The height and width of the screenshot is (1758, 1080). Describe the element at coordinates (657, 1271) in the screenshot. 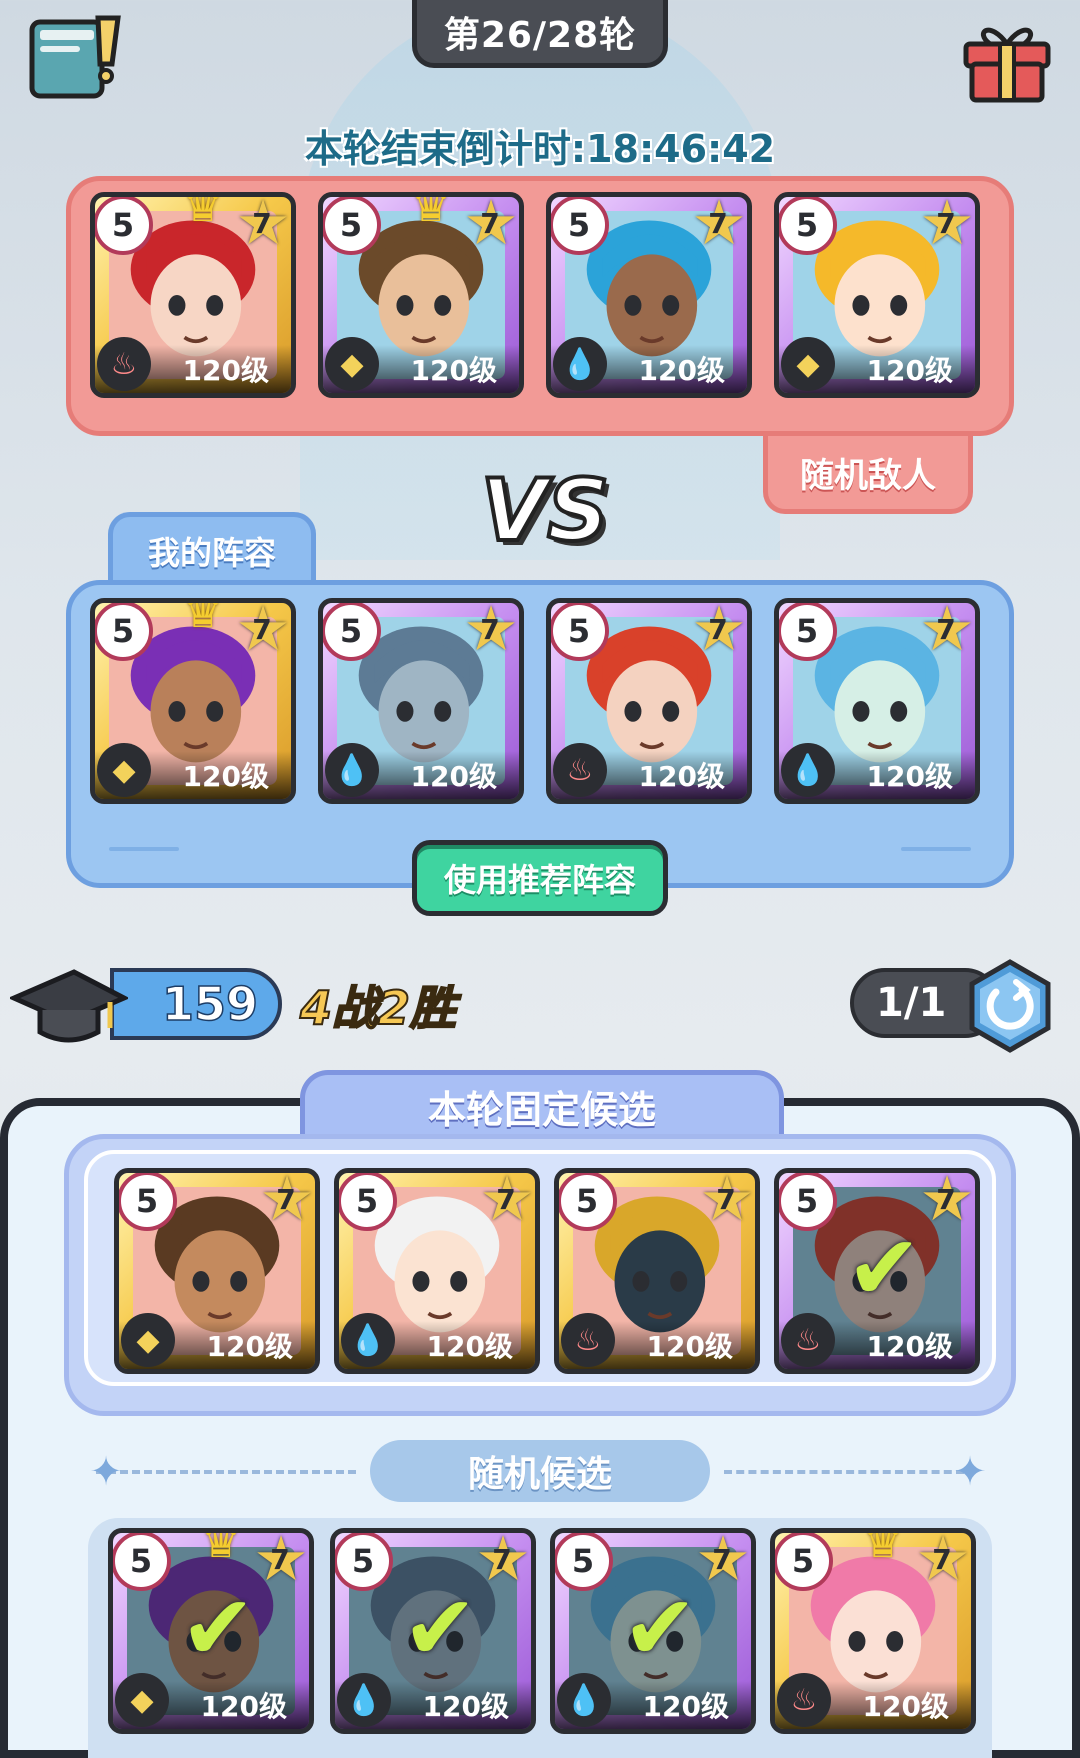

I see `fixed-candidate-card: 120级 ♨ 5 ★ 7` at that location.